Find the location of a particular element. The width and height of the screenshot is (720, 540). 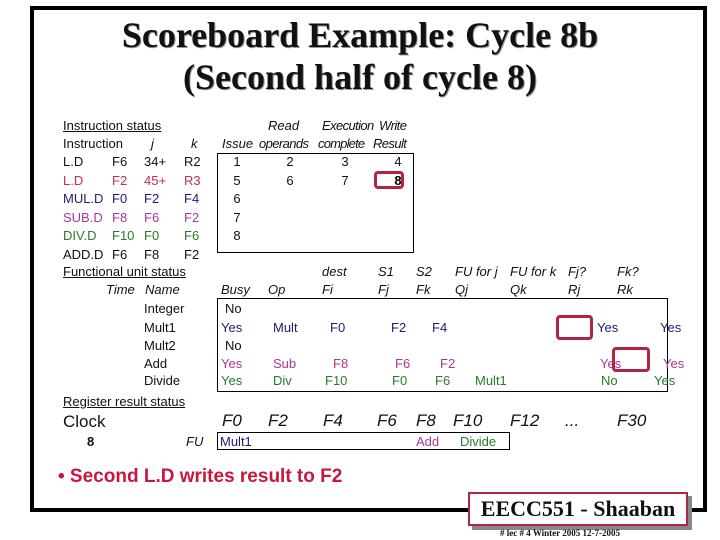

course-logo: EECC551 - Shaaban is located at coordinates (578, 509).